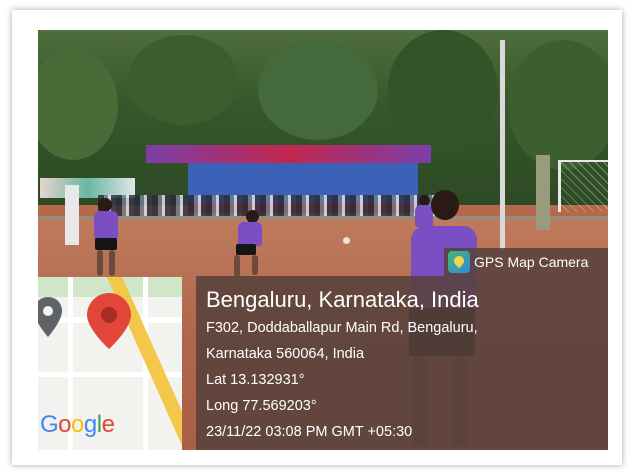 This screenshot has height=475, width=635. Describe the element at coordinates (288, 154) in the screenshot. I see `tent-canopy` at that location.